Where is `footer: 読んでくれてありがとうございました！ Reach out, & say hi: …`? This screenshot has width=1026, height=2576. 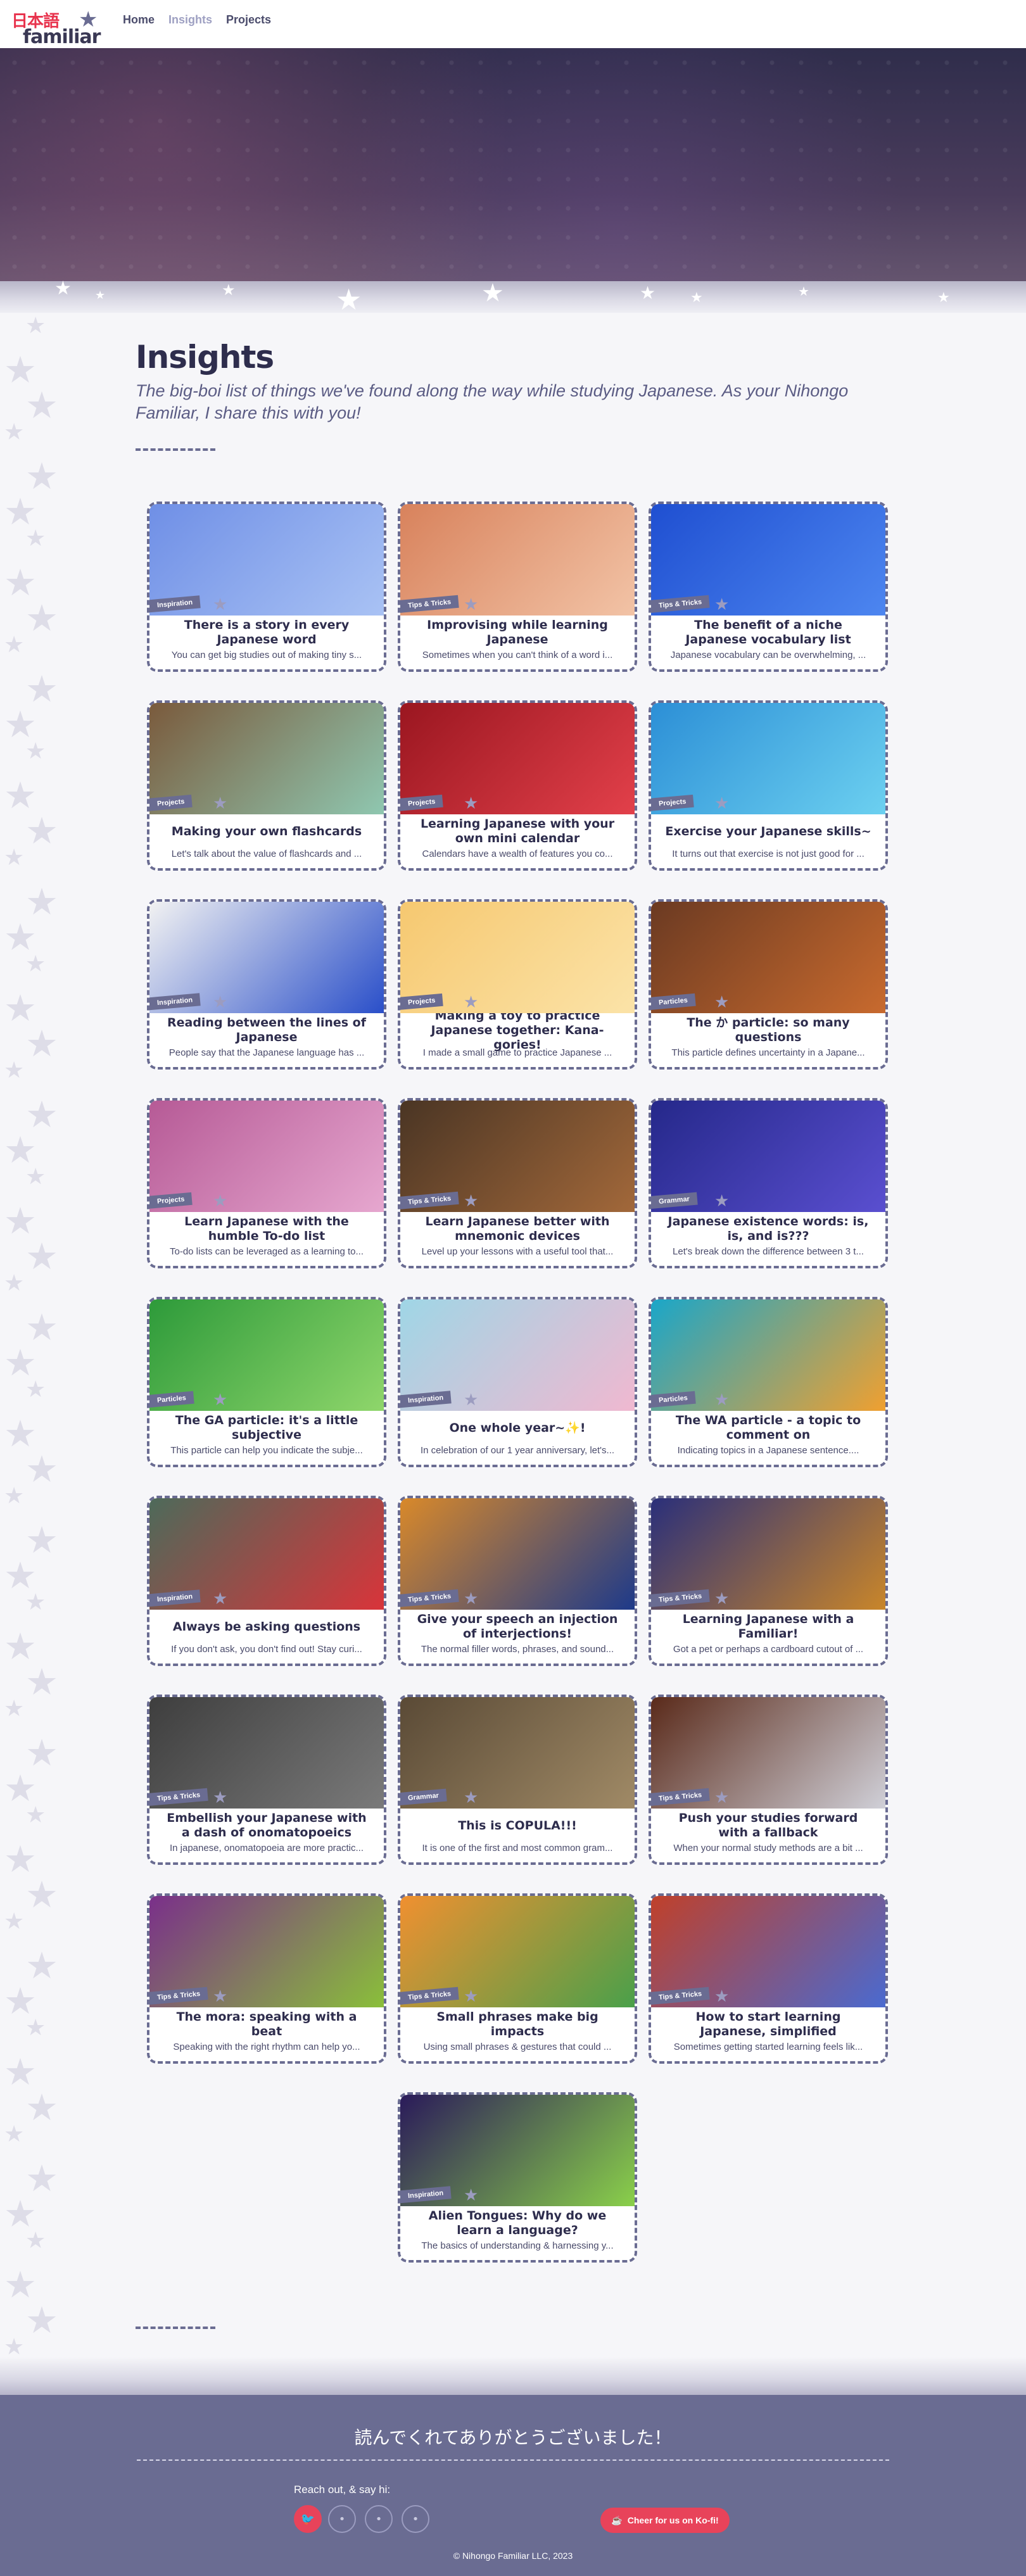
footer: 読んでくれてありがとうございました！ Reach out, & say hi: … is located at coordinates (513, 2485).